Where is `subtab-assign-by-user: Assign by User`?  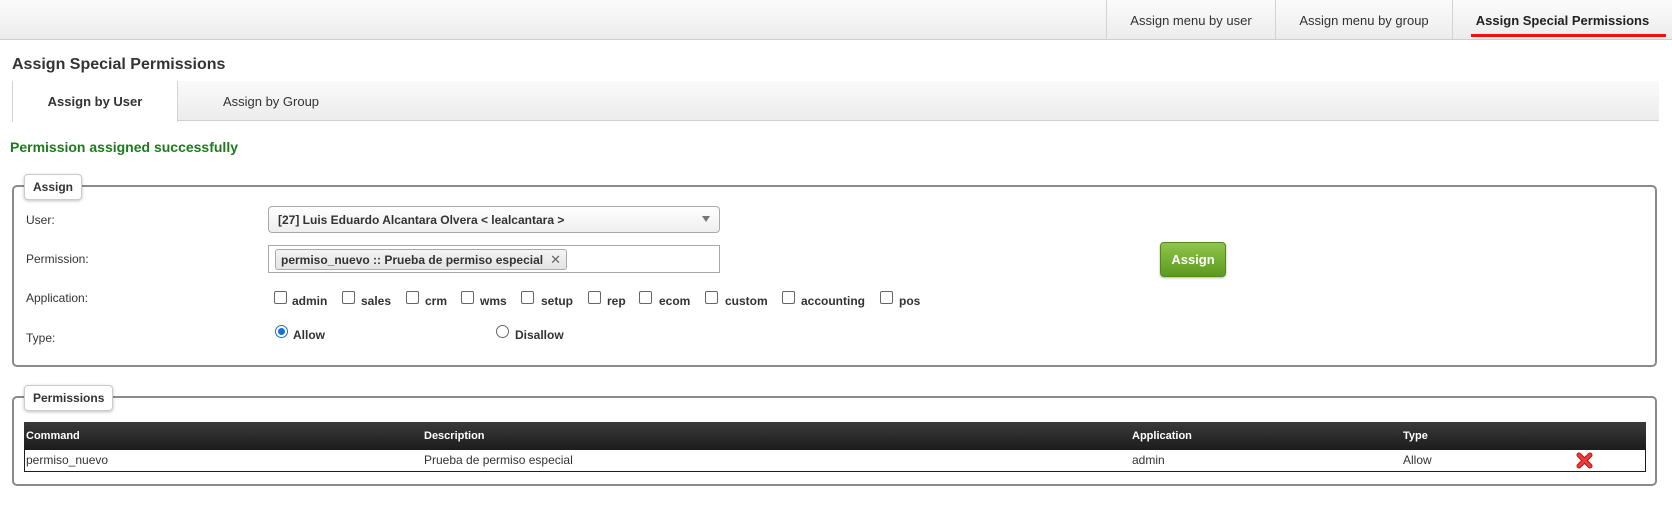 subtab-assign-by-user: Assign by User is located at coordinates (95, 101).